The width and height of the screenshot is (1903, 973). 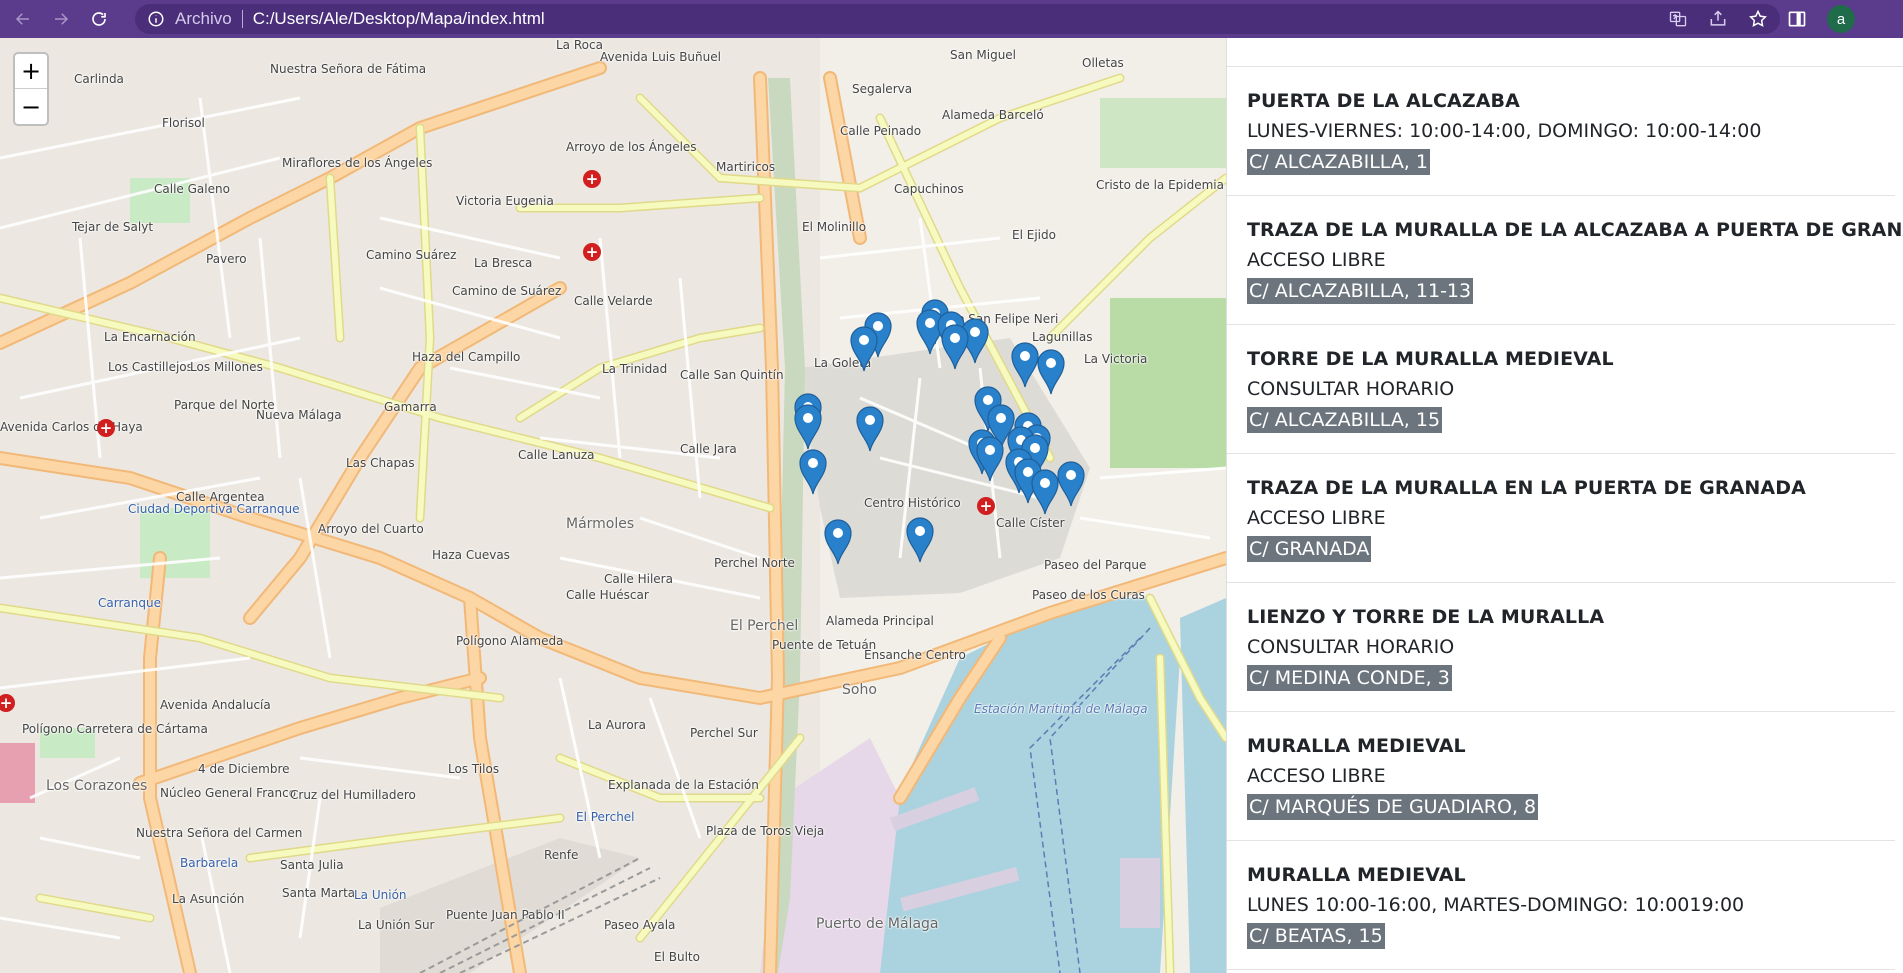 What do you see at coordinates (1309, 549) in the screenshot?
I see `place-address: C/ GRANADA` at bounding box center [1309, 549].